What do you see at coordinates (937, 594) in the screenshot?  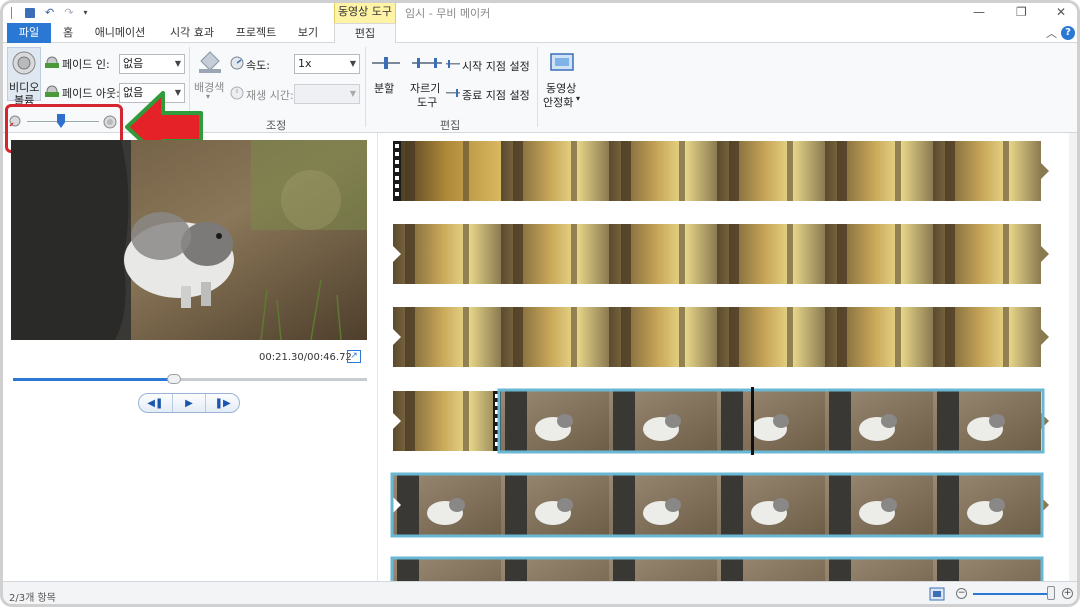 I see `storyboard-view-icon` at bounding box center [937, 594].